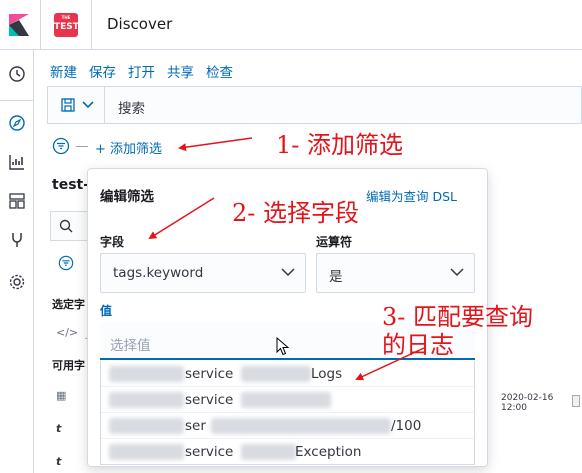  What do you see at coordinates (328, 452) in the screenshot?
I see `option-suffix: Exception` at bounding box center [328, 452].